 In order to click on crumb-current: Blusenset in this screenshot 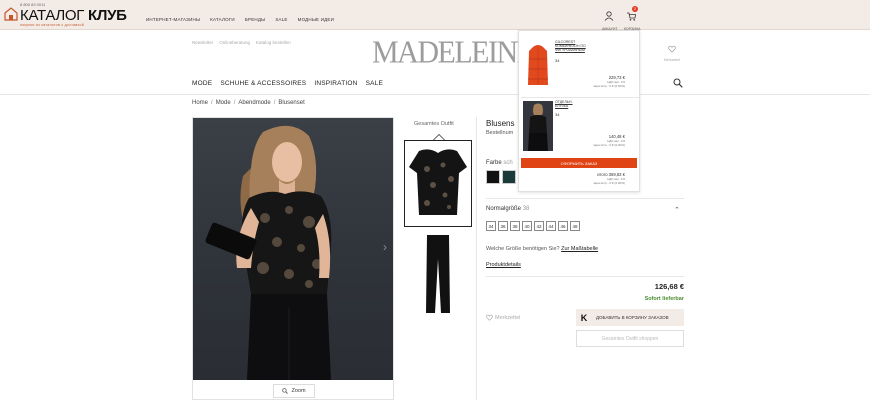, I will do `click(291, 103)`.